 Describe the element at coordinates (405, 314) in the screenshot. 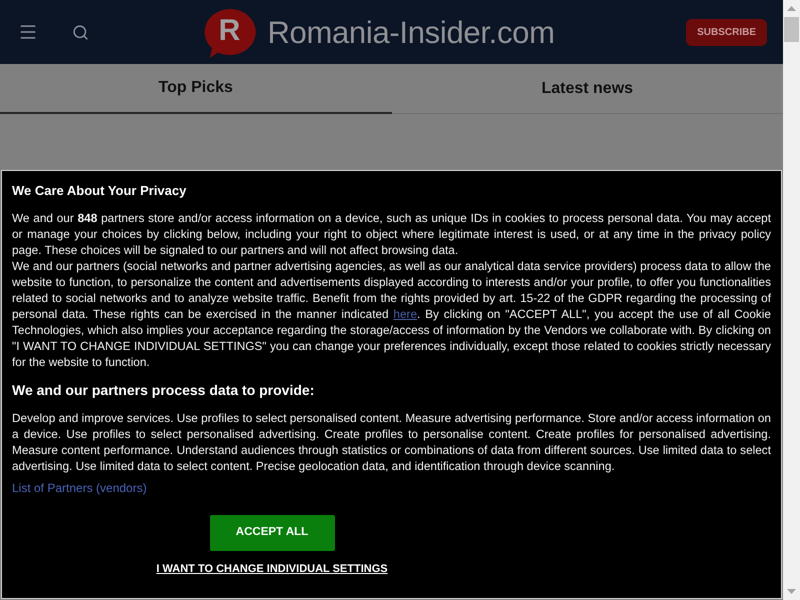

I see `here-link: here` at that location.